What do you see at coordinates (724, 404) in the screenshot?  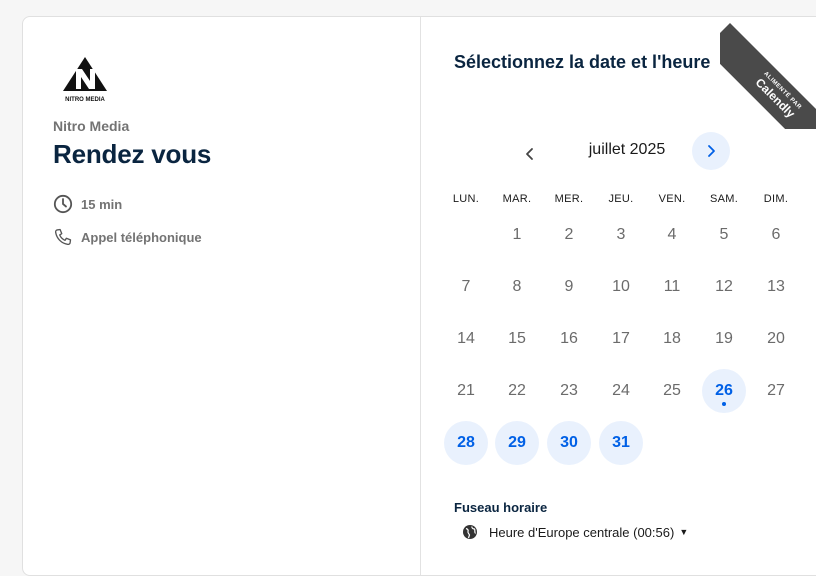 I see `today-indicator` at bounding box center [724, 404].